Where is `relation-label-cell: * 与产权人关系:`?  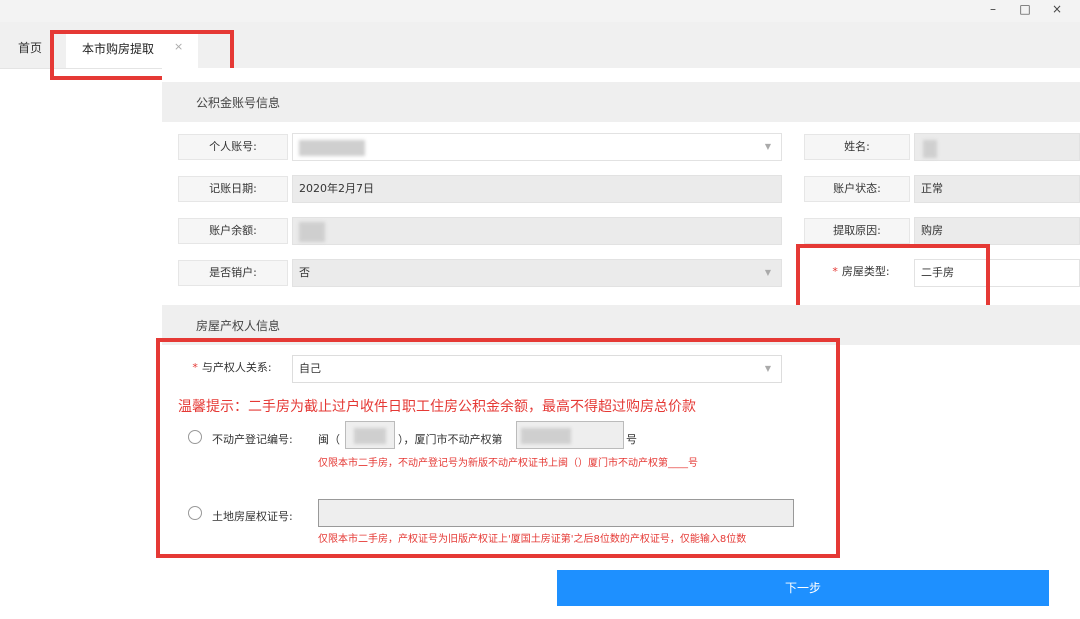
relation-label-cell: * 与产权人关系: is located at coordinates (232, 369).